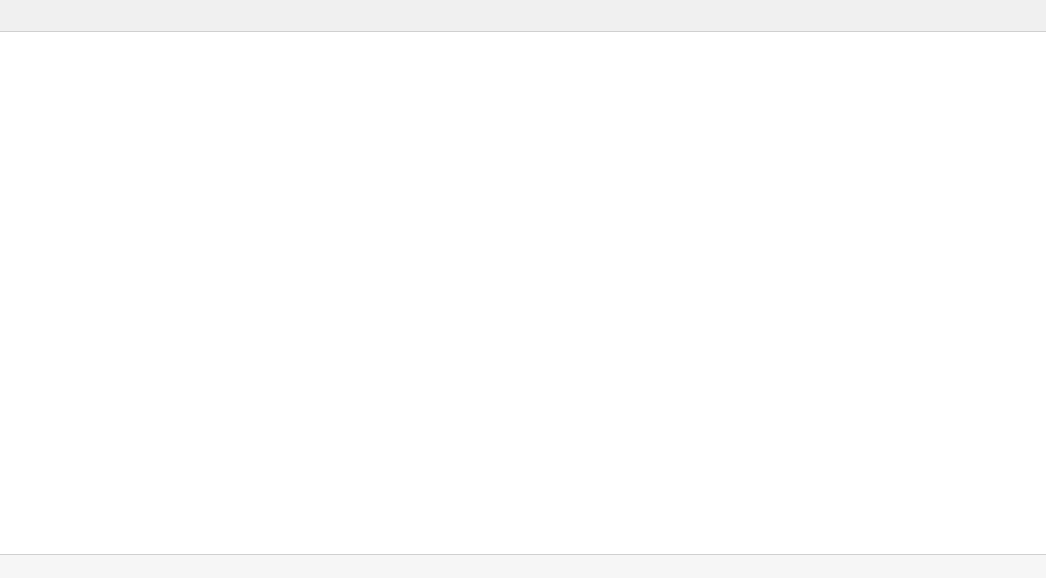  Describe the element at coordinates (523, 16) in the screenshot. I see `title-bar` at that location.